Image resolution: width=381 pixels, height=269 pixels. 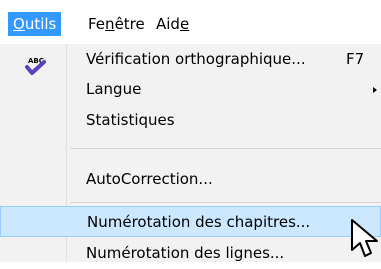 What do you see at coordinates (130, 120) in the screenshot?
I see `menu-item-label: Statistiques` at bounding box center [130, 120].